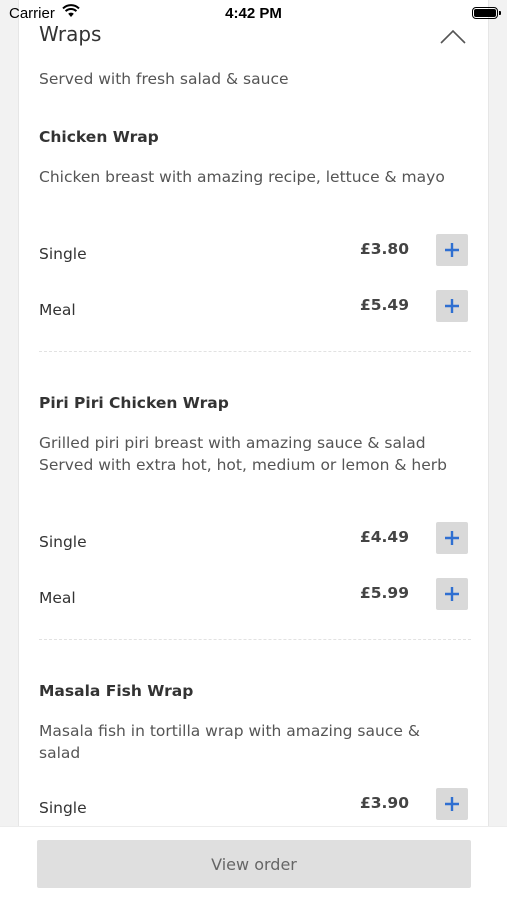 The image size is (507, 901). I want to click on item-name: Piri Piri Chicken Wrap, so click(134, 403).